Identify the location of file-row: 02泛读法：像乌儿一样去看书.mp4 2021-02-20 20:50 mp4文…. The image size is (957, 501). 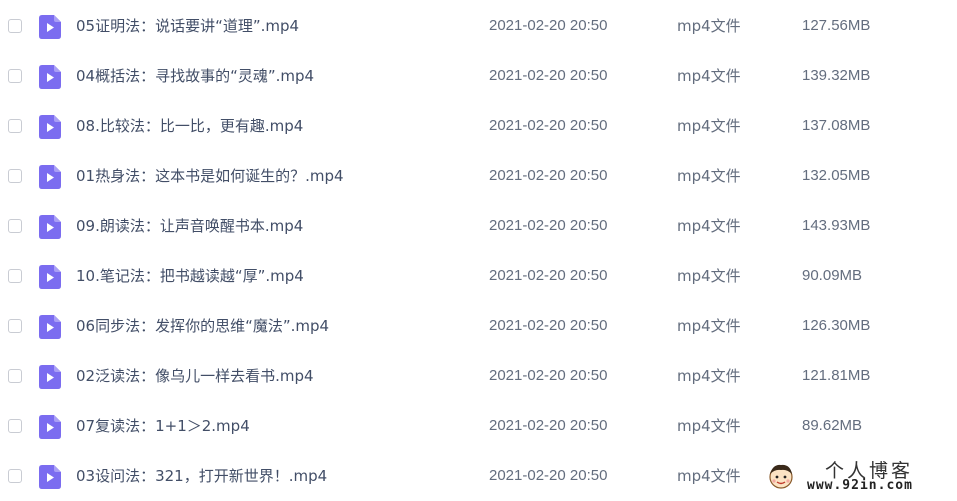
(478, 376).